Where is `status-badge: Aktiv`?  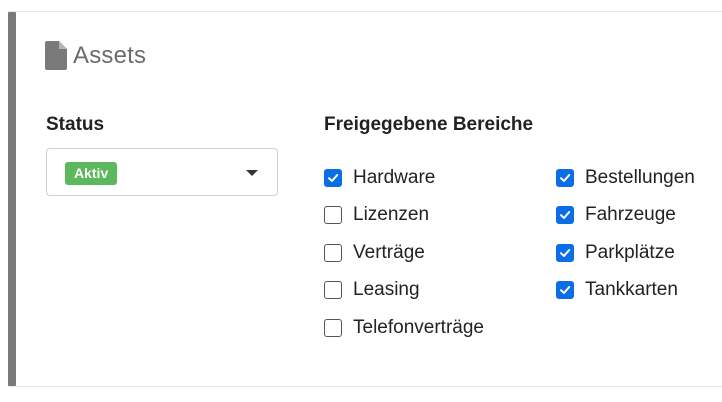
status-badge: Aktiv is located at coordinates (91, 173).